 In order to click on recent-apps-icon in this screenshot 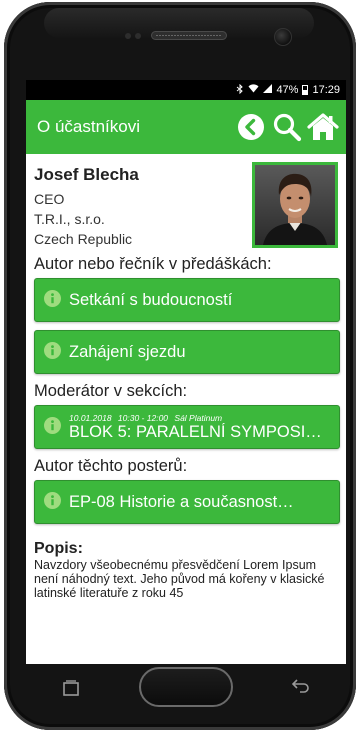, I will do `click(71, 688)`.